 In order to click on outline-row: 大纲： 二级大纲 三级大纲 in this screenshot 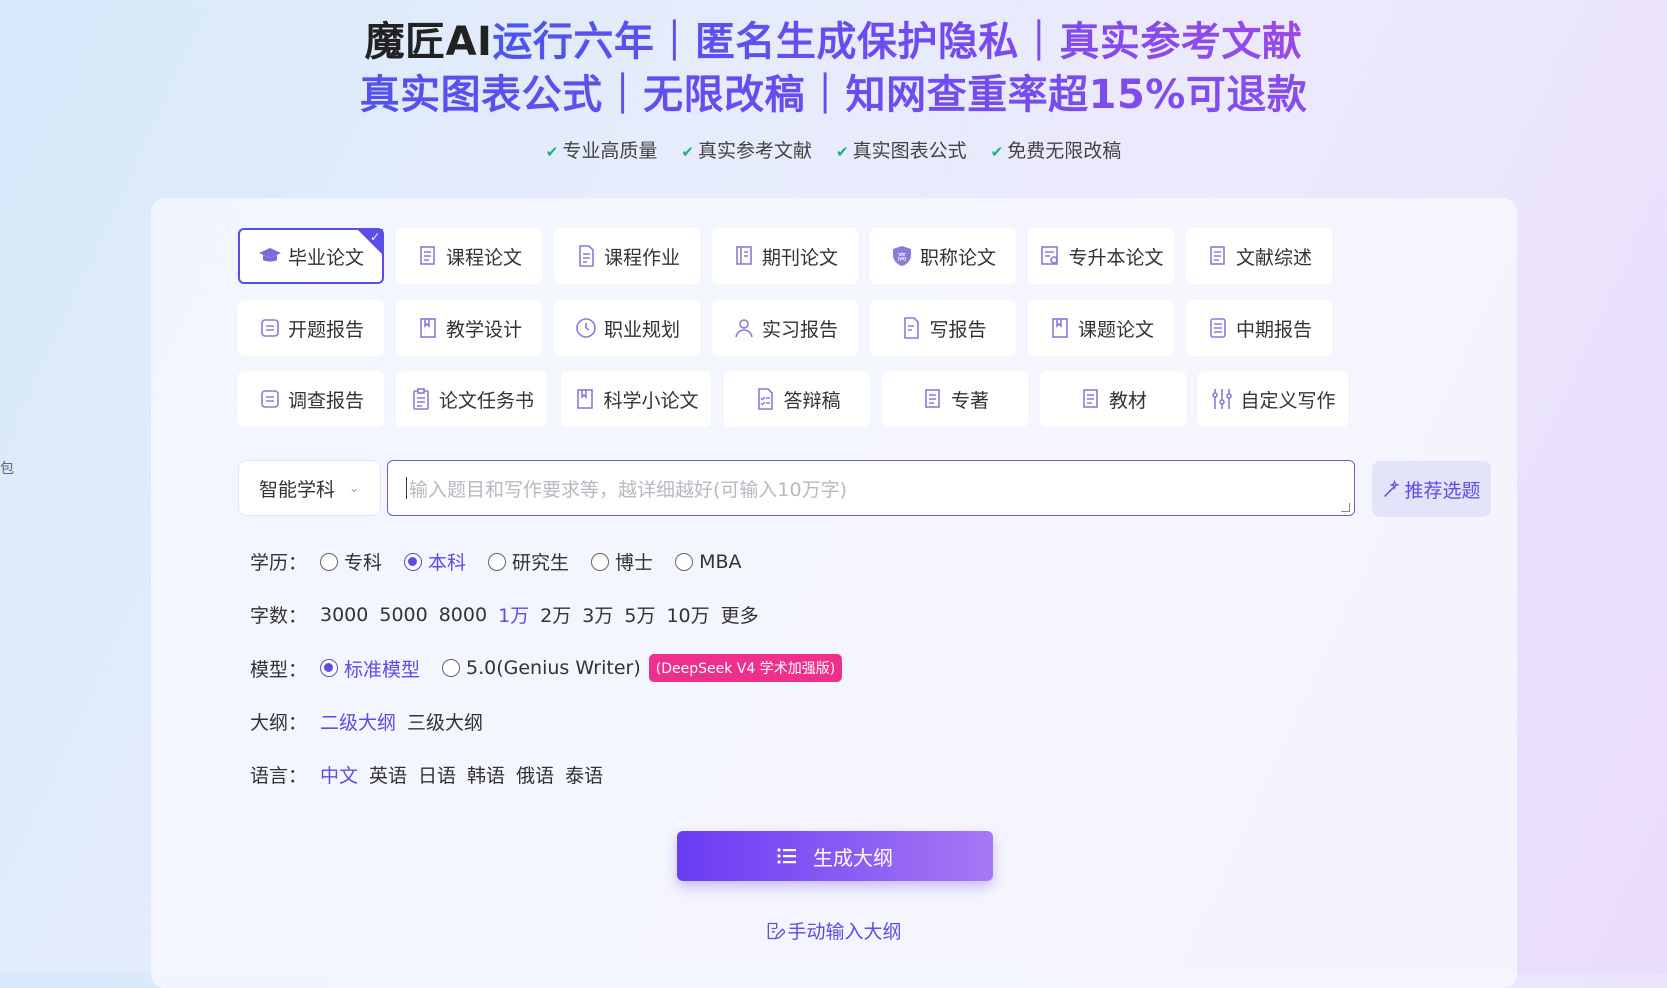, I will do `click(372, 721)`.